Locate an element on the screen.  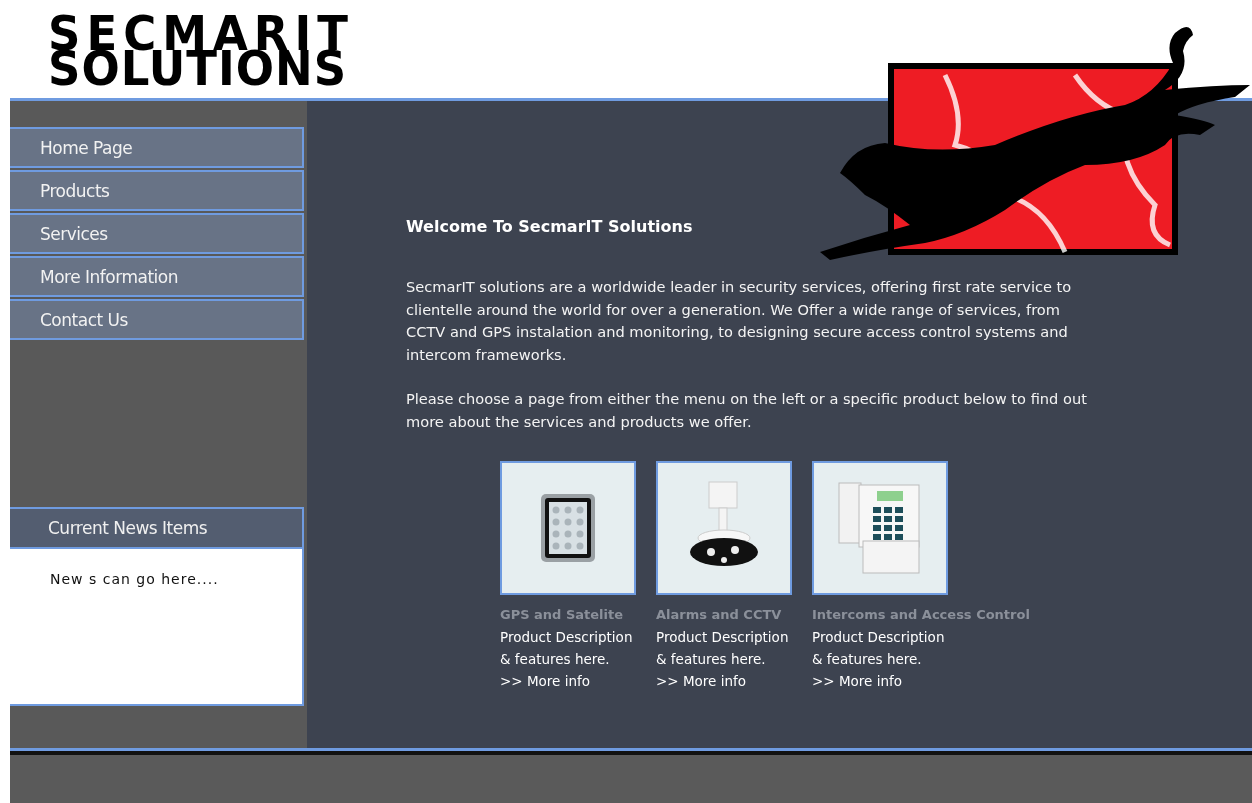
news-title: Current News Items is located at coordinates (156, 529).